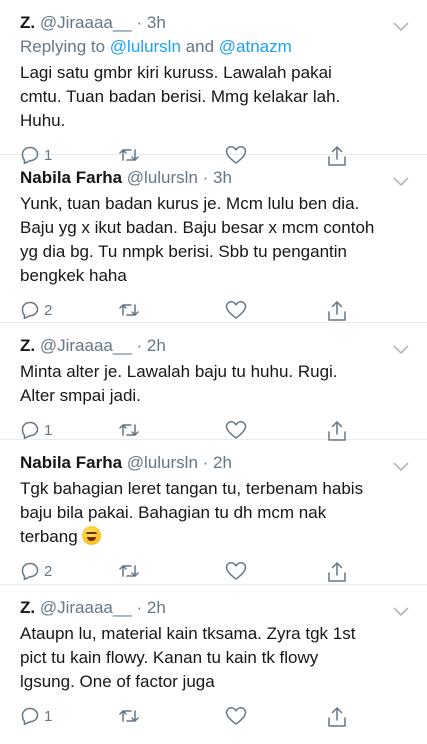 The height and width of the screenshot is (744, 427). I want to click on tweet-actions: 1, so click(197, 723).